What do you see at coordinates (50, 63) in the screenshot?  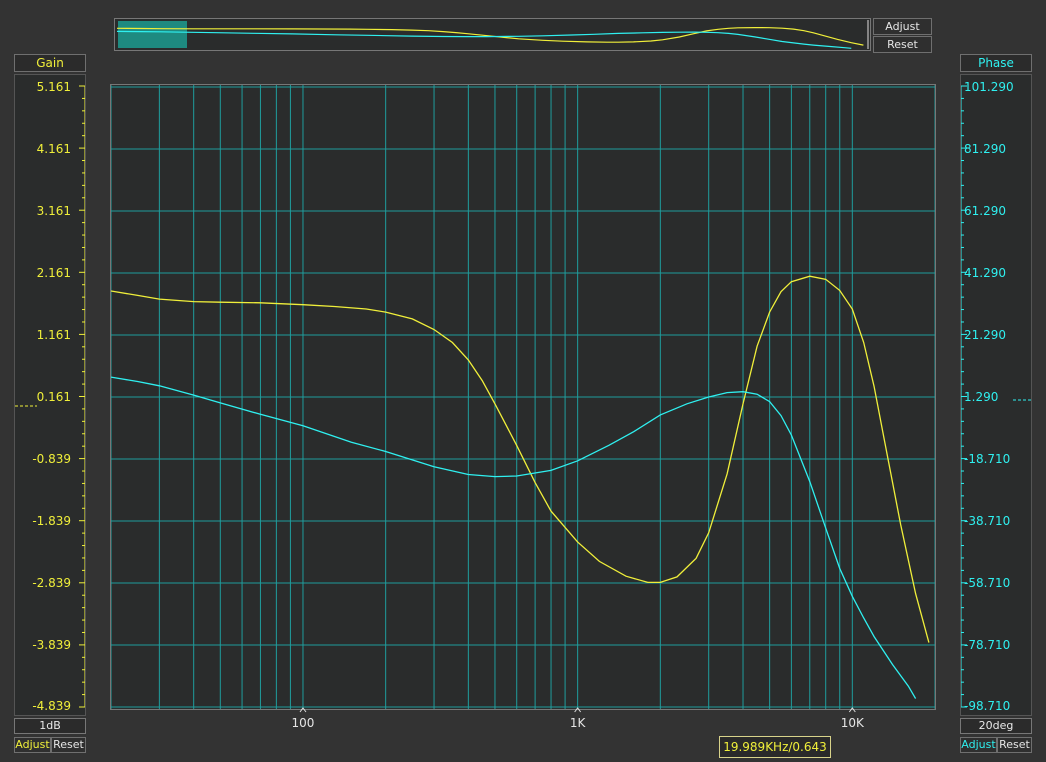 I see `gain-axis-header: Gain` at bounding box center [50, 63].